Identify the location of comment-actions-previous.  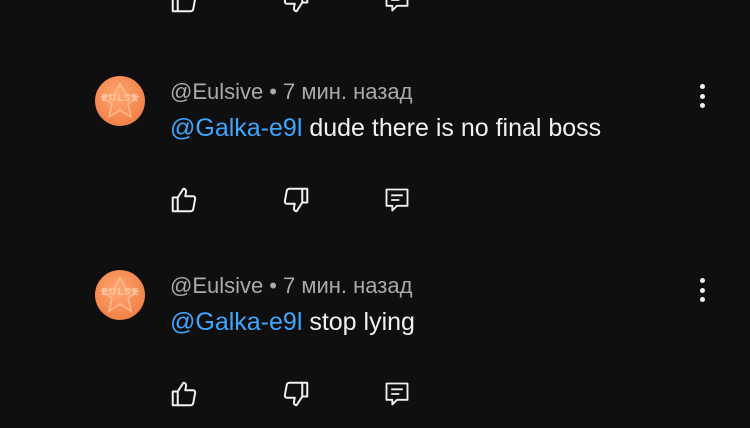
(375, 10).